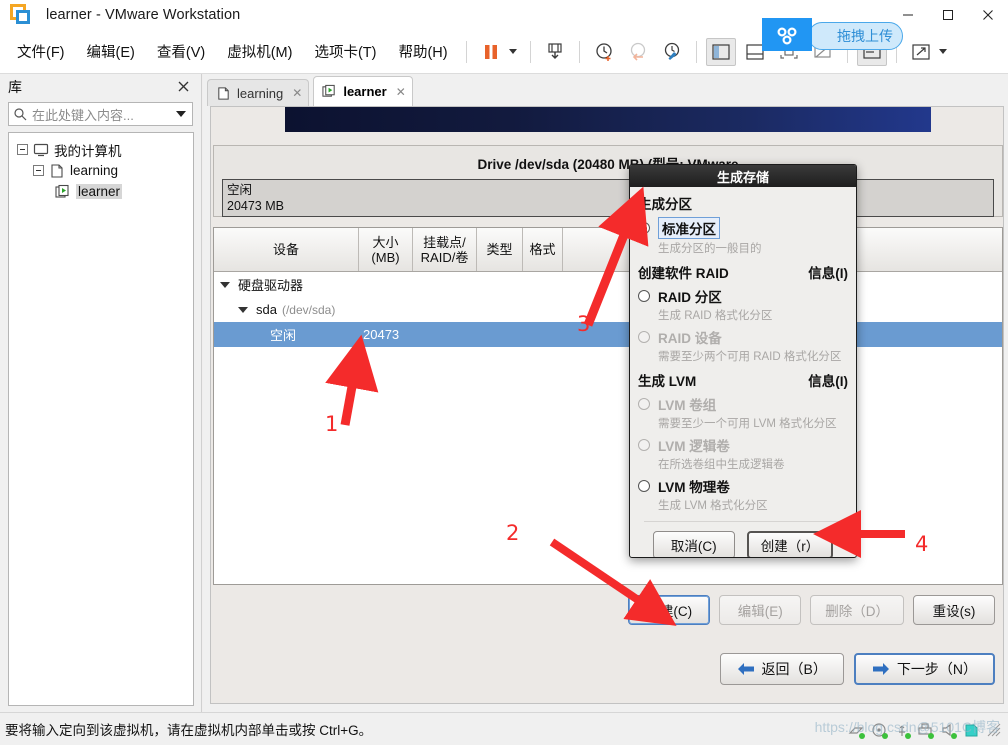 The height and width of the screenshot is (745, 1008). Describe the element at coordinates (608, 284) in the screenshot. I see `table-row: 硬盘驱动器` at that location.